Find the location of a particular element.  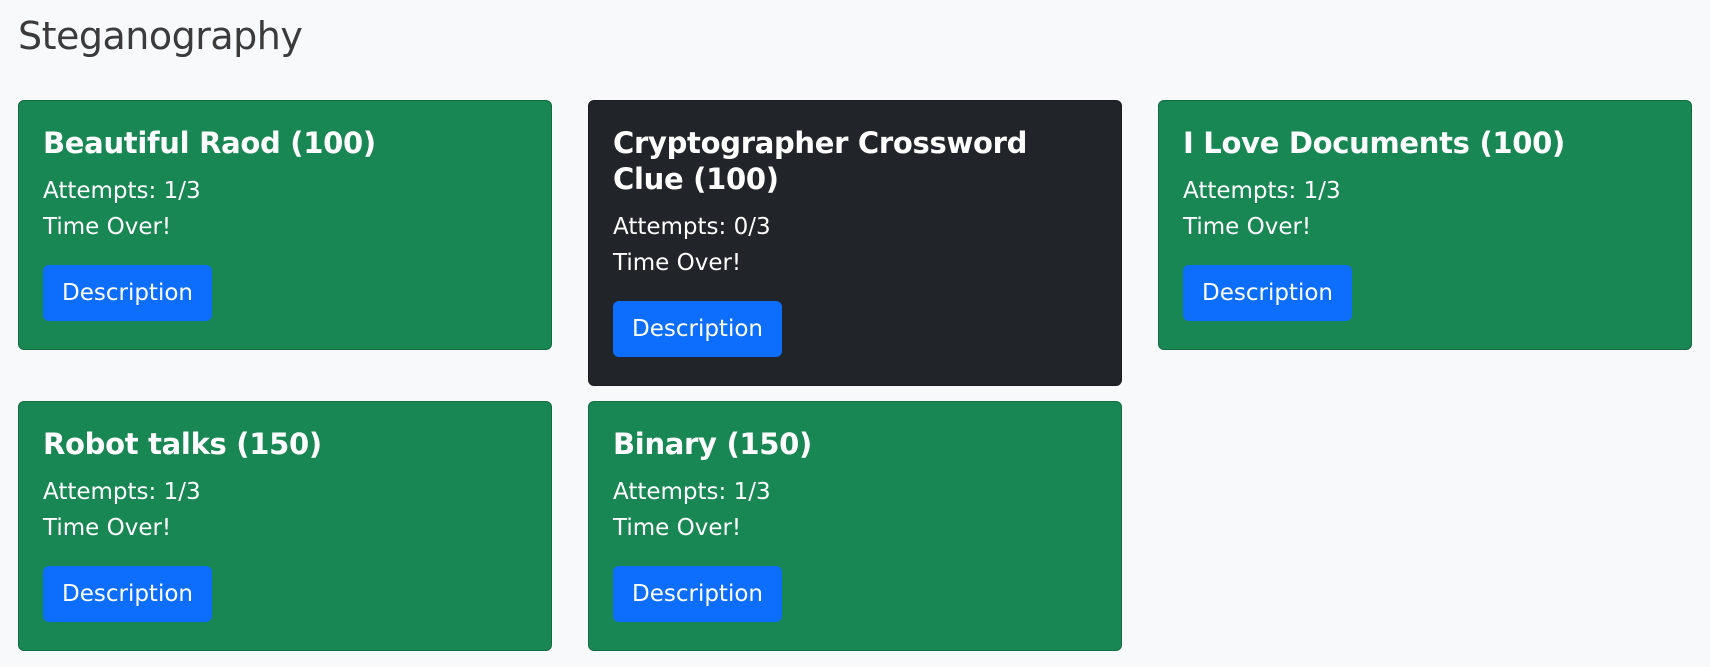

challenge-title: Binary (150) is located at coordinates (713, 444).